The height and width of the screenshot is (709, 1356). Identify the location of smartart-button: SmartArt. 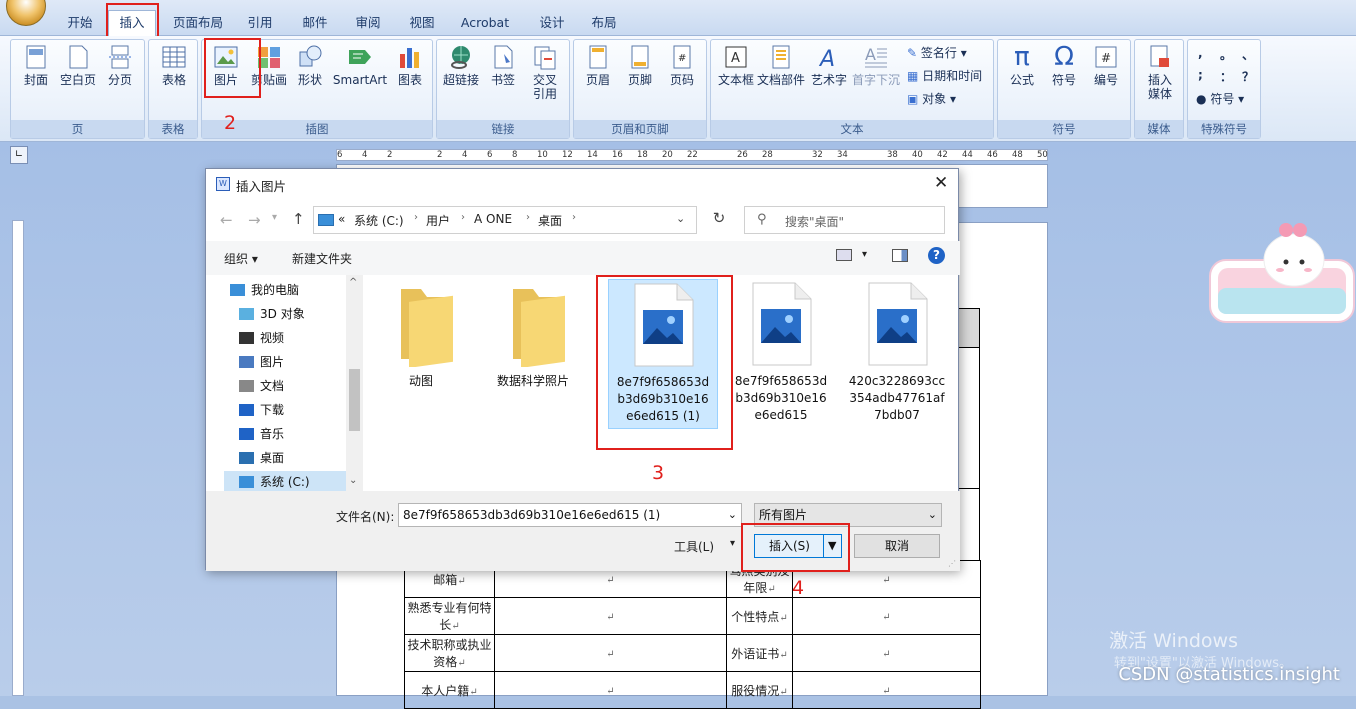
(360, 65).